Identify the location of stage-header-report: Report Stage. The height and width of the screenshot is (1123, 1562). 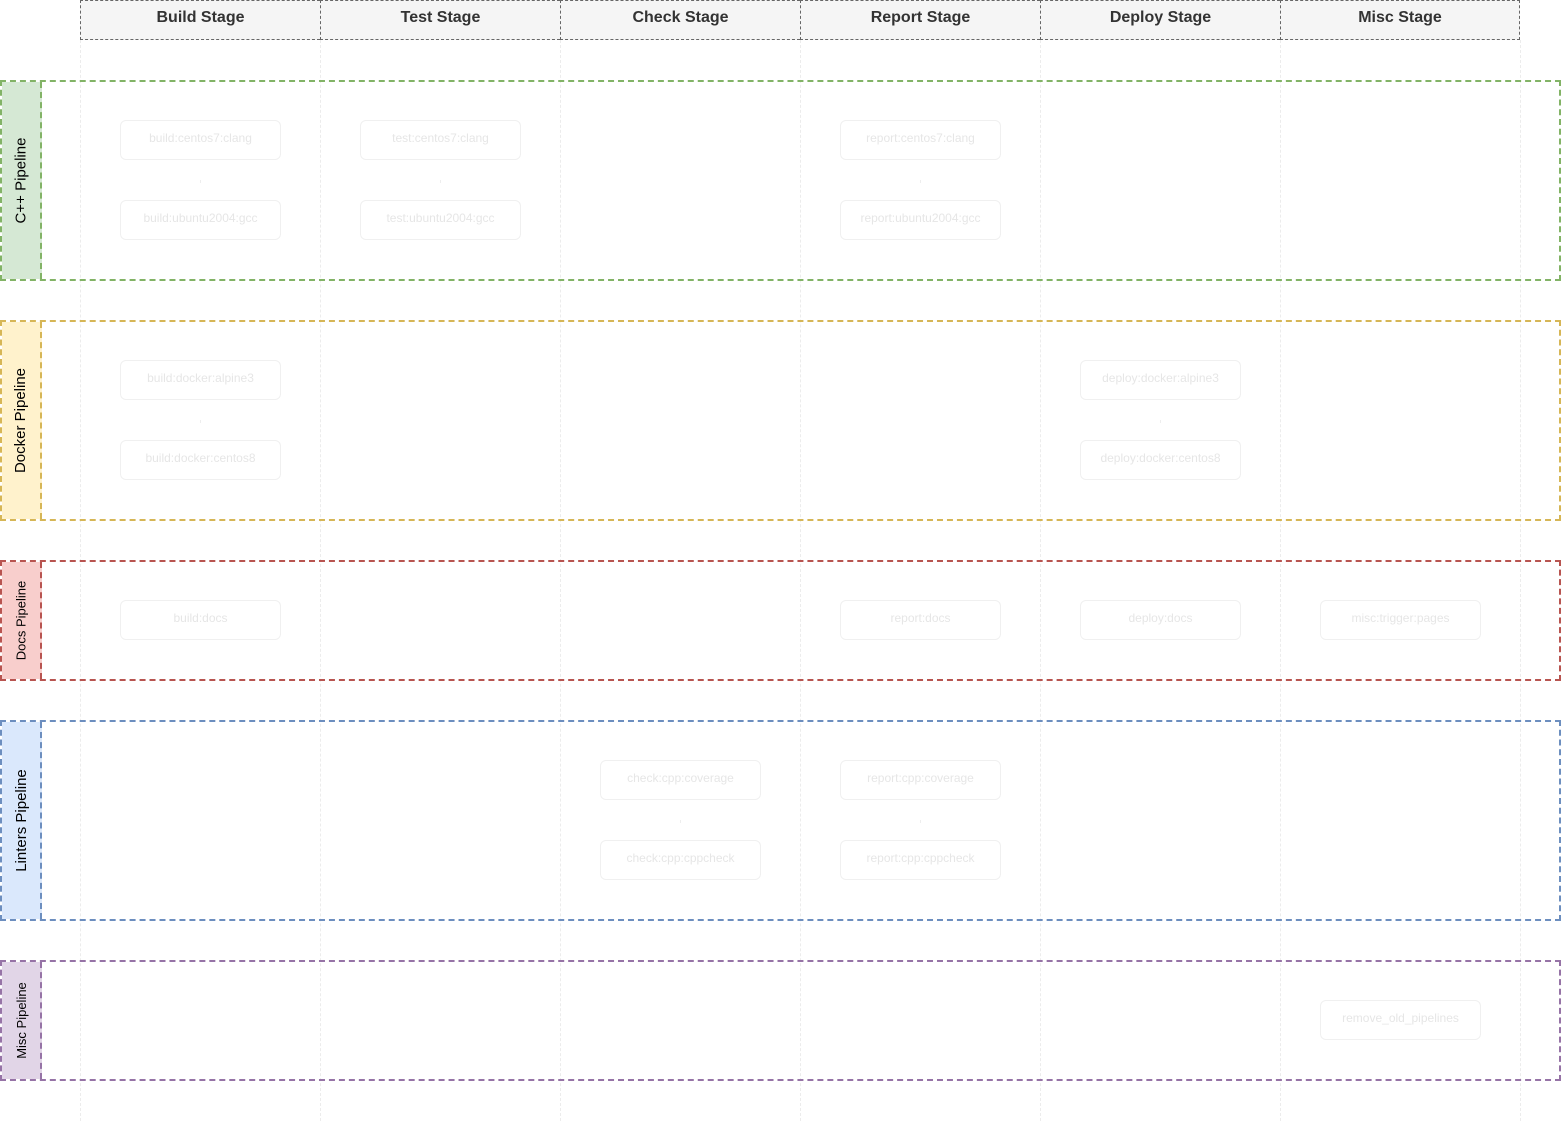
(920, 20).